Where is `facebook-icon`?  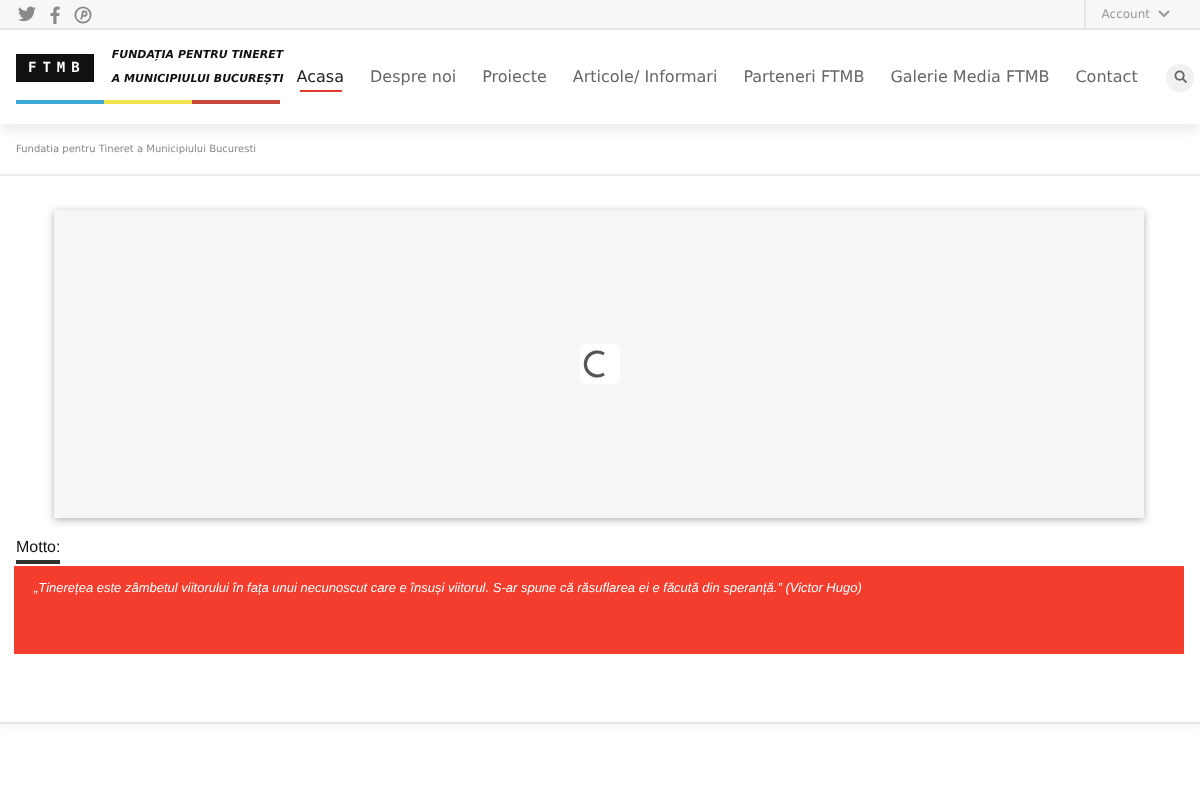 facebook-icon is located at coordinates (55, 14).